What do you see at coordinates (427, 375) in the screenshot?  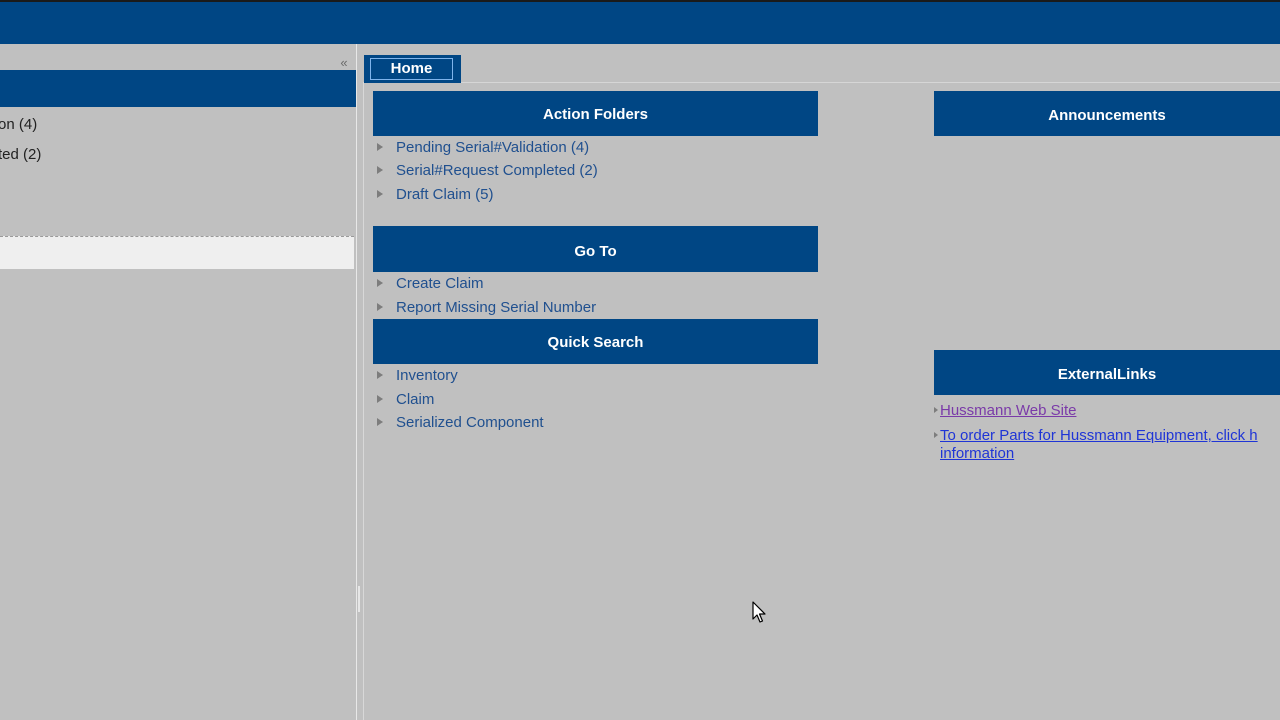 I see `link-label: Inventory` at bounding box center [427, 375].